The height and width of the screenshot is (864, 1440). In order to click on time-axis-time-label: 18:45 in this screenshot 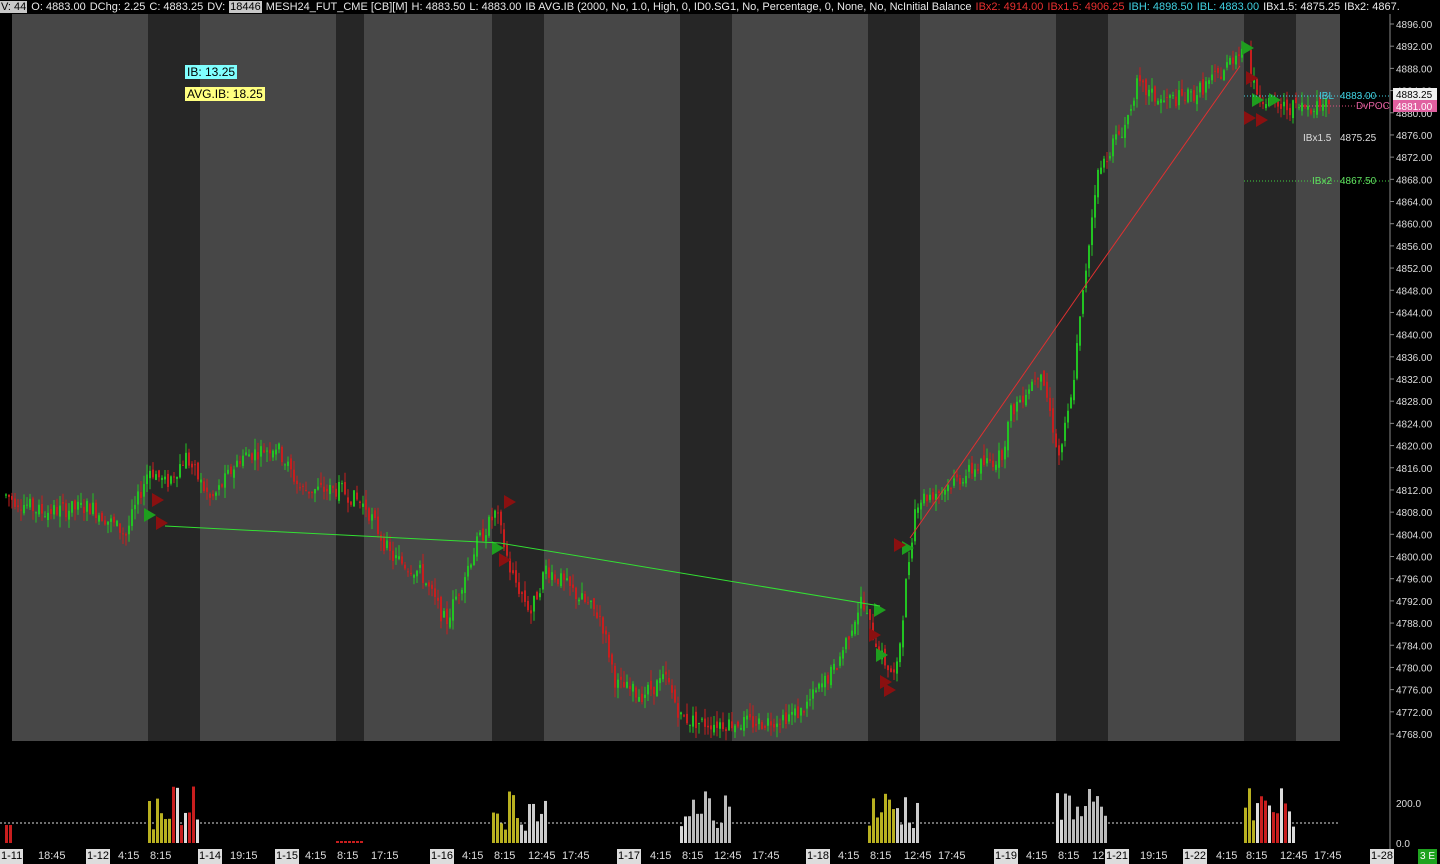, I will do `click(52, 856)`.